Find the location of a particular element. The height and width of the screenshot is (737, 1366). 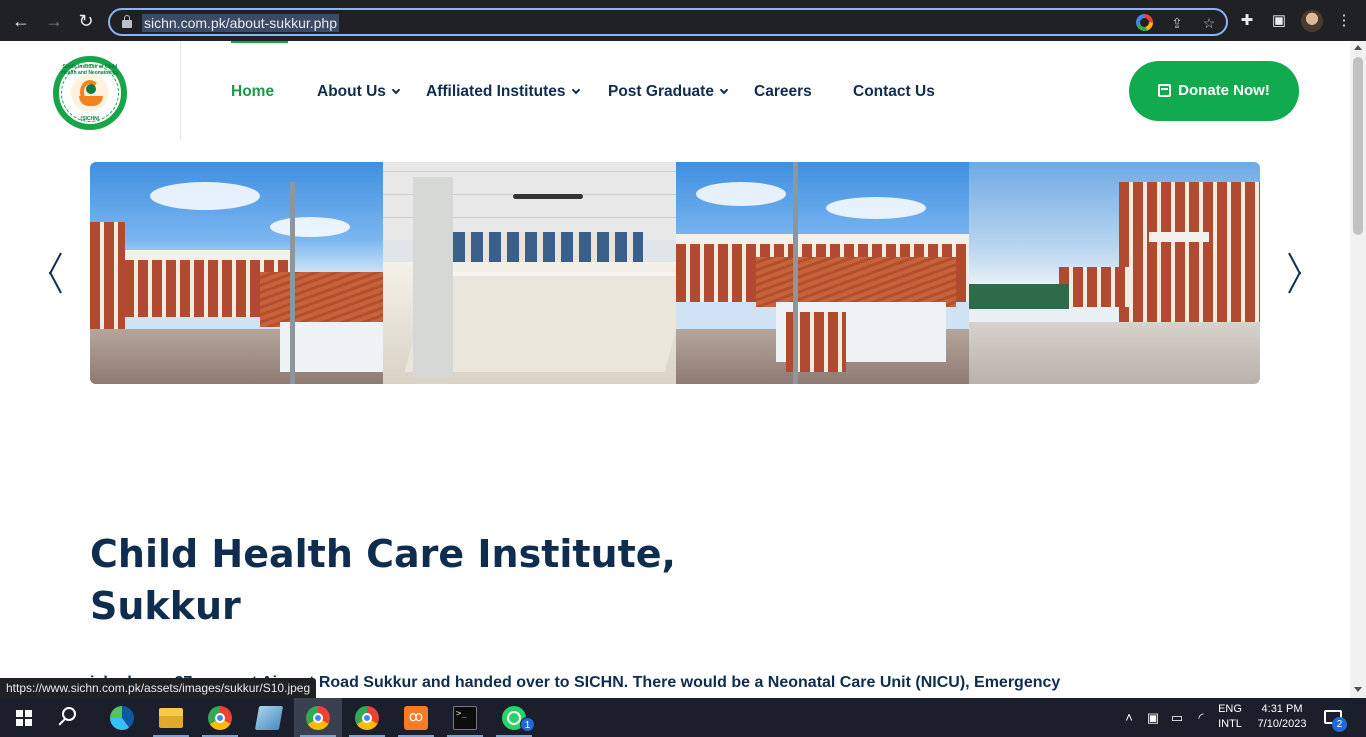

extensions-puzzle-icon: ✚ is located at coordinates (1247, 21).